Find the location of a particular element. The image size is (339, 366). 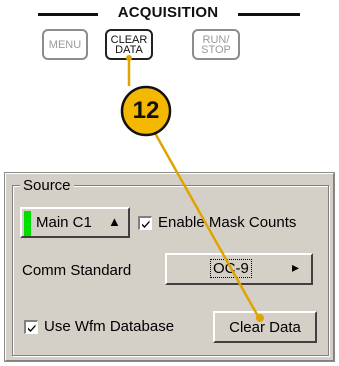

callout-dot-top is located at coordinates (129, 58).